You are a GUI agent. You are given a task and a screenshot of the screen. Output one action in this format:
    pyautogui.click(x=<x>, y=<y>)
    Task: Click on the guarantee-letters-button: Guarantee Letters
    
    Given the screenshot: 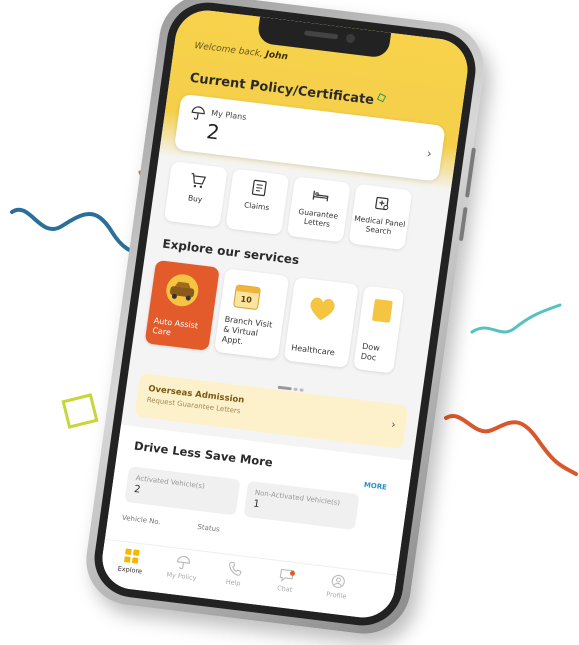 What is the action you would take?
    pyautogui.click(x=318, y=209)
    